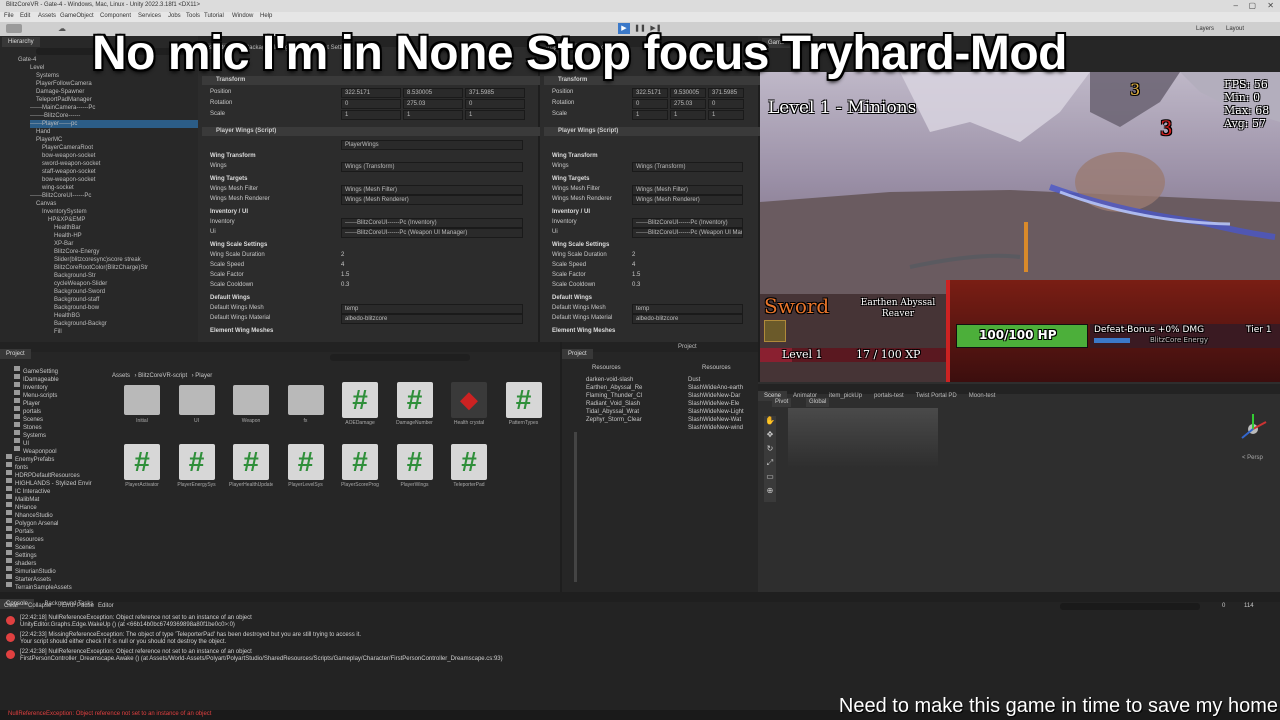  Describe the element at coordinates (20, 527) in the screenshot. I see `folder-item: Portals` at that location.